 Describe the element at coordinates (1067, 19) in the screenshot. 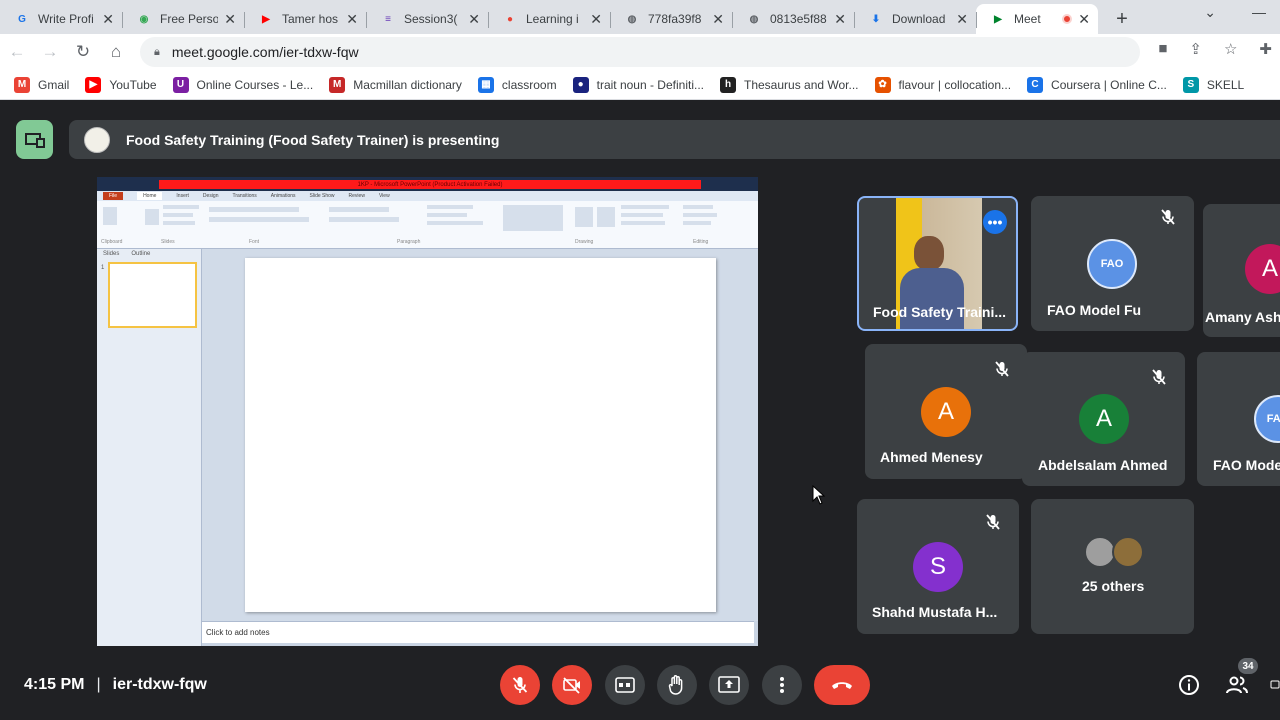

I see `recording-dot-icon` at that location.